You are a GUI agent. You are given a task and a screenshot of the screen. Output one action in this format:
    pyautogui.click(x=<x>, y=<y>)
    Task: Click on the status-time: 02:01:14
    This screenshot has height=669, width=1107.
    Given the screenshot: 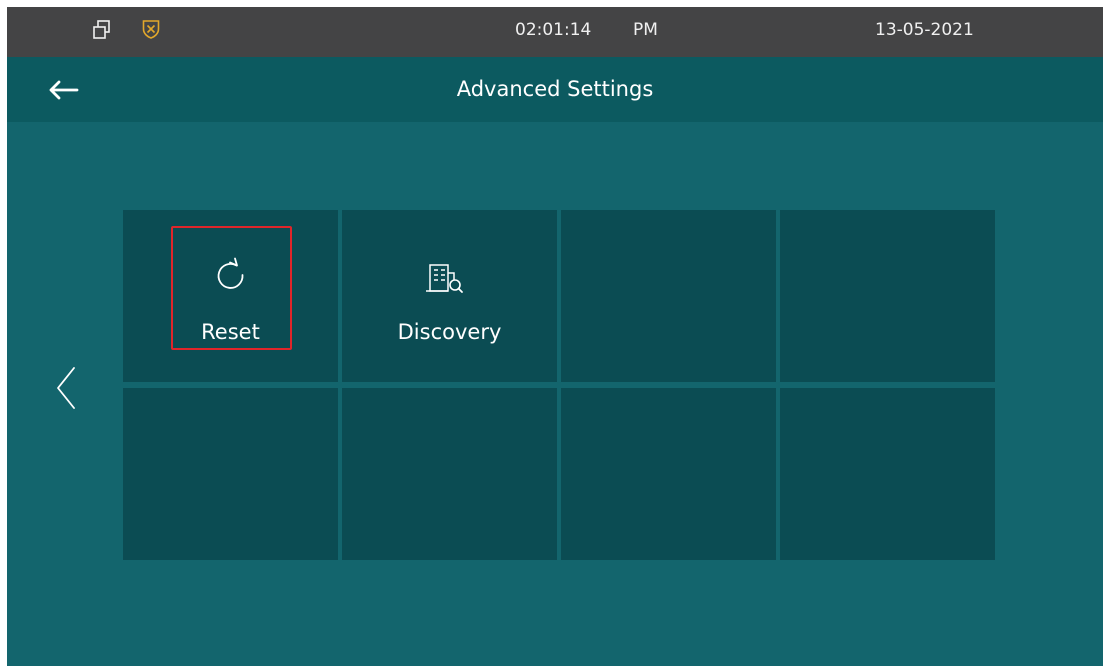 What is the action you would take?
    pyautogui.click(x=553, y=30)
    